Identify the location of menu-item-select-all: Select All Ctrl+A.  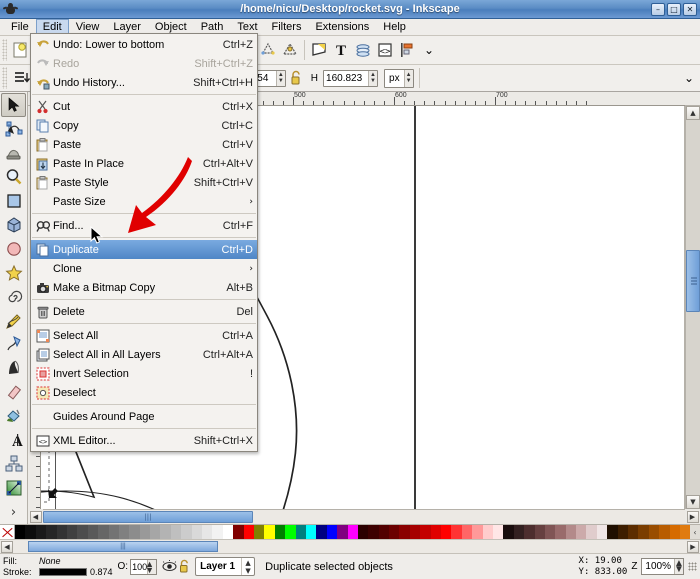
(144, 335).